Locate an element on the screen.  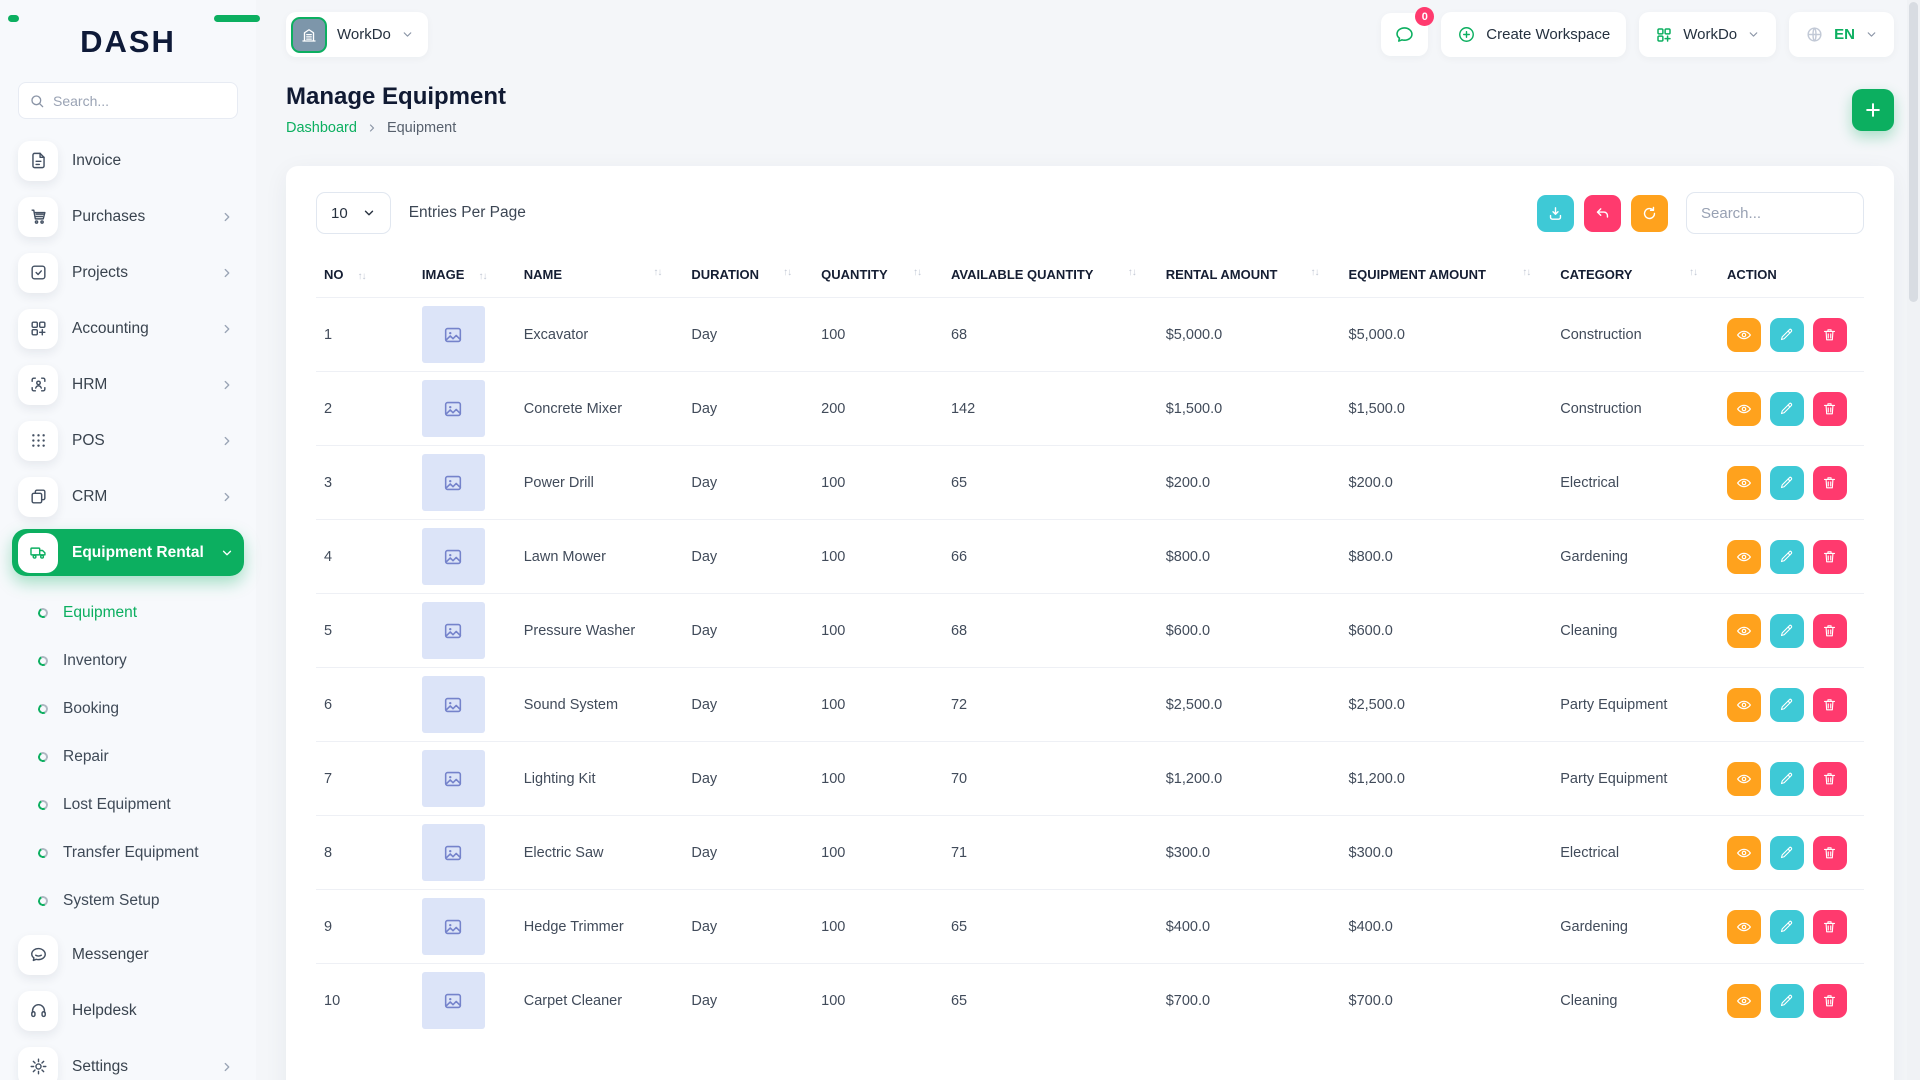
sidebar-item-pos: POS is located at coordinates (128, 440).